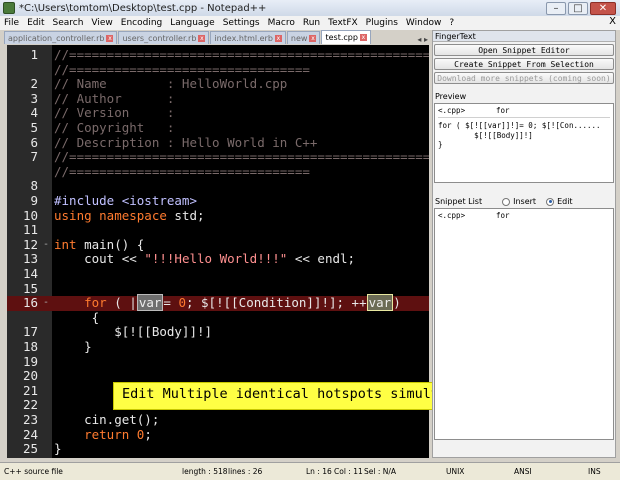 The image size is (620, 480). Describe the element at coordinates (565, 201) in the screenshot. I see `edit-radio-label: Edit` at that location.